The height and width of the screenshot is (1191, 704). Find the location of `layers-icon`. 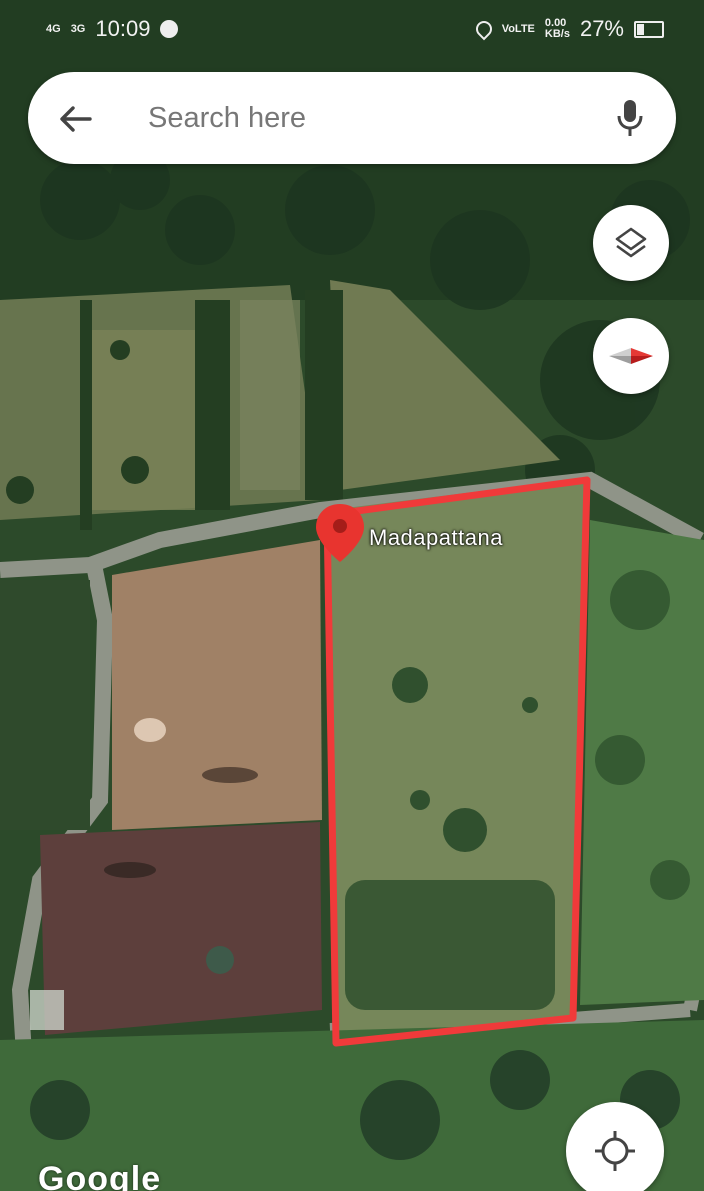

layers-icon is located at coordinates (631, 242).